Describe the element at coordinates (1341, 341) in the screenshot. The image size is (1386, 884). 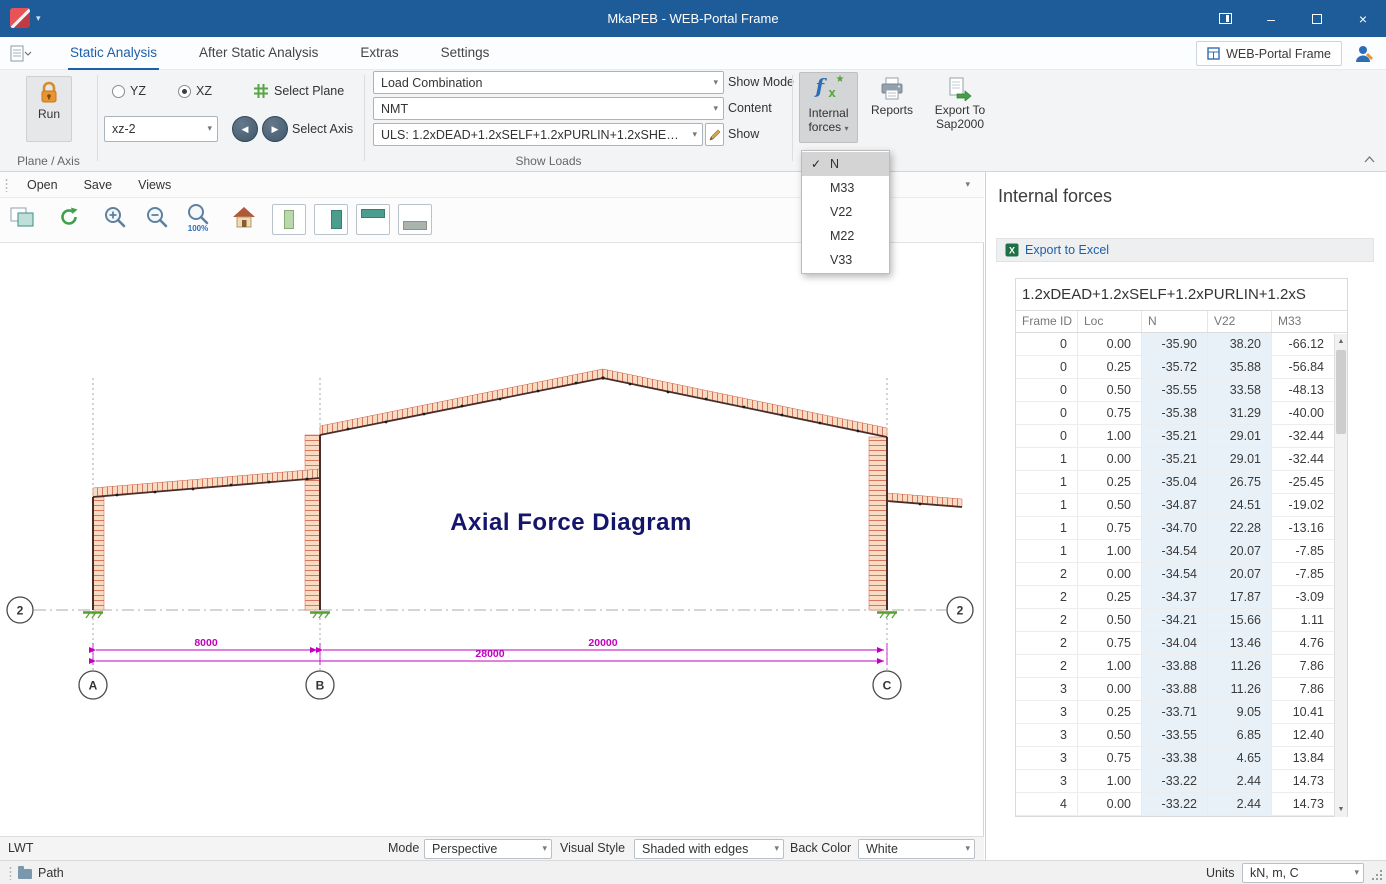
I see `scroll-up-icon: ▲` at that location.